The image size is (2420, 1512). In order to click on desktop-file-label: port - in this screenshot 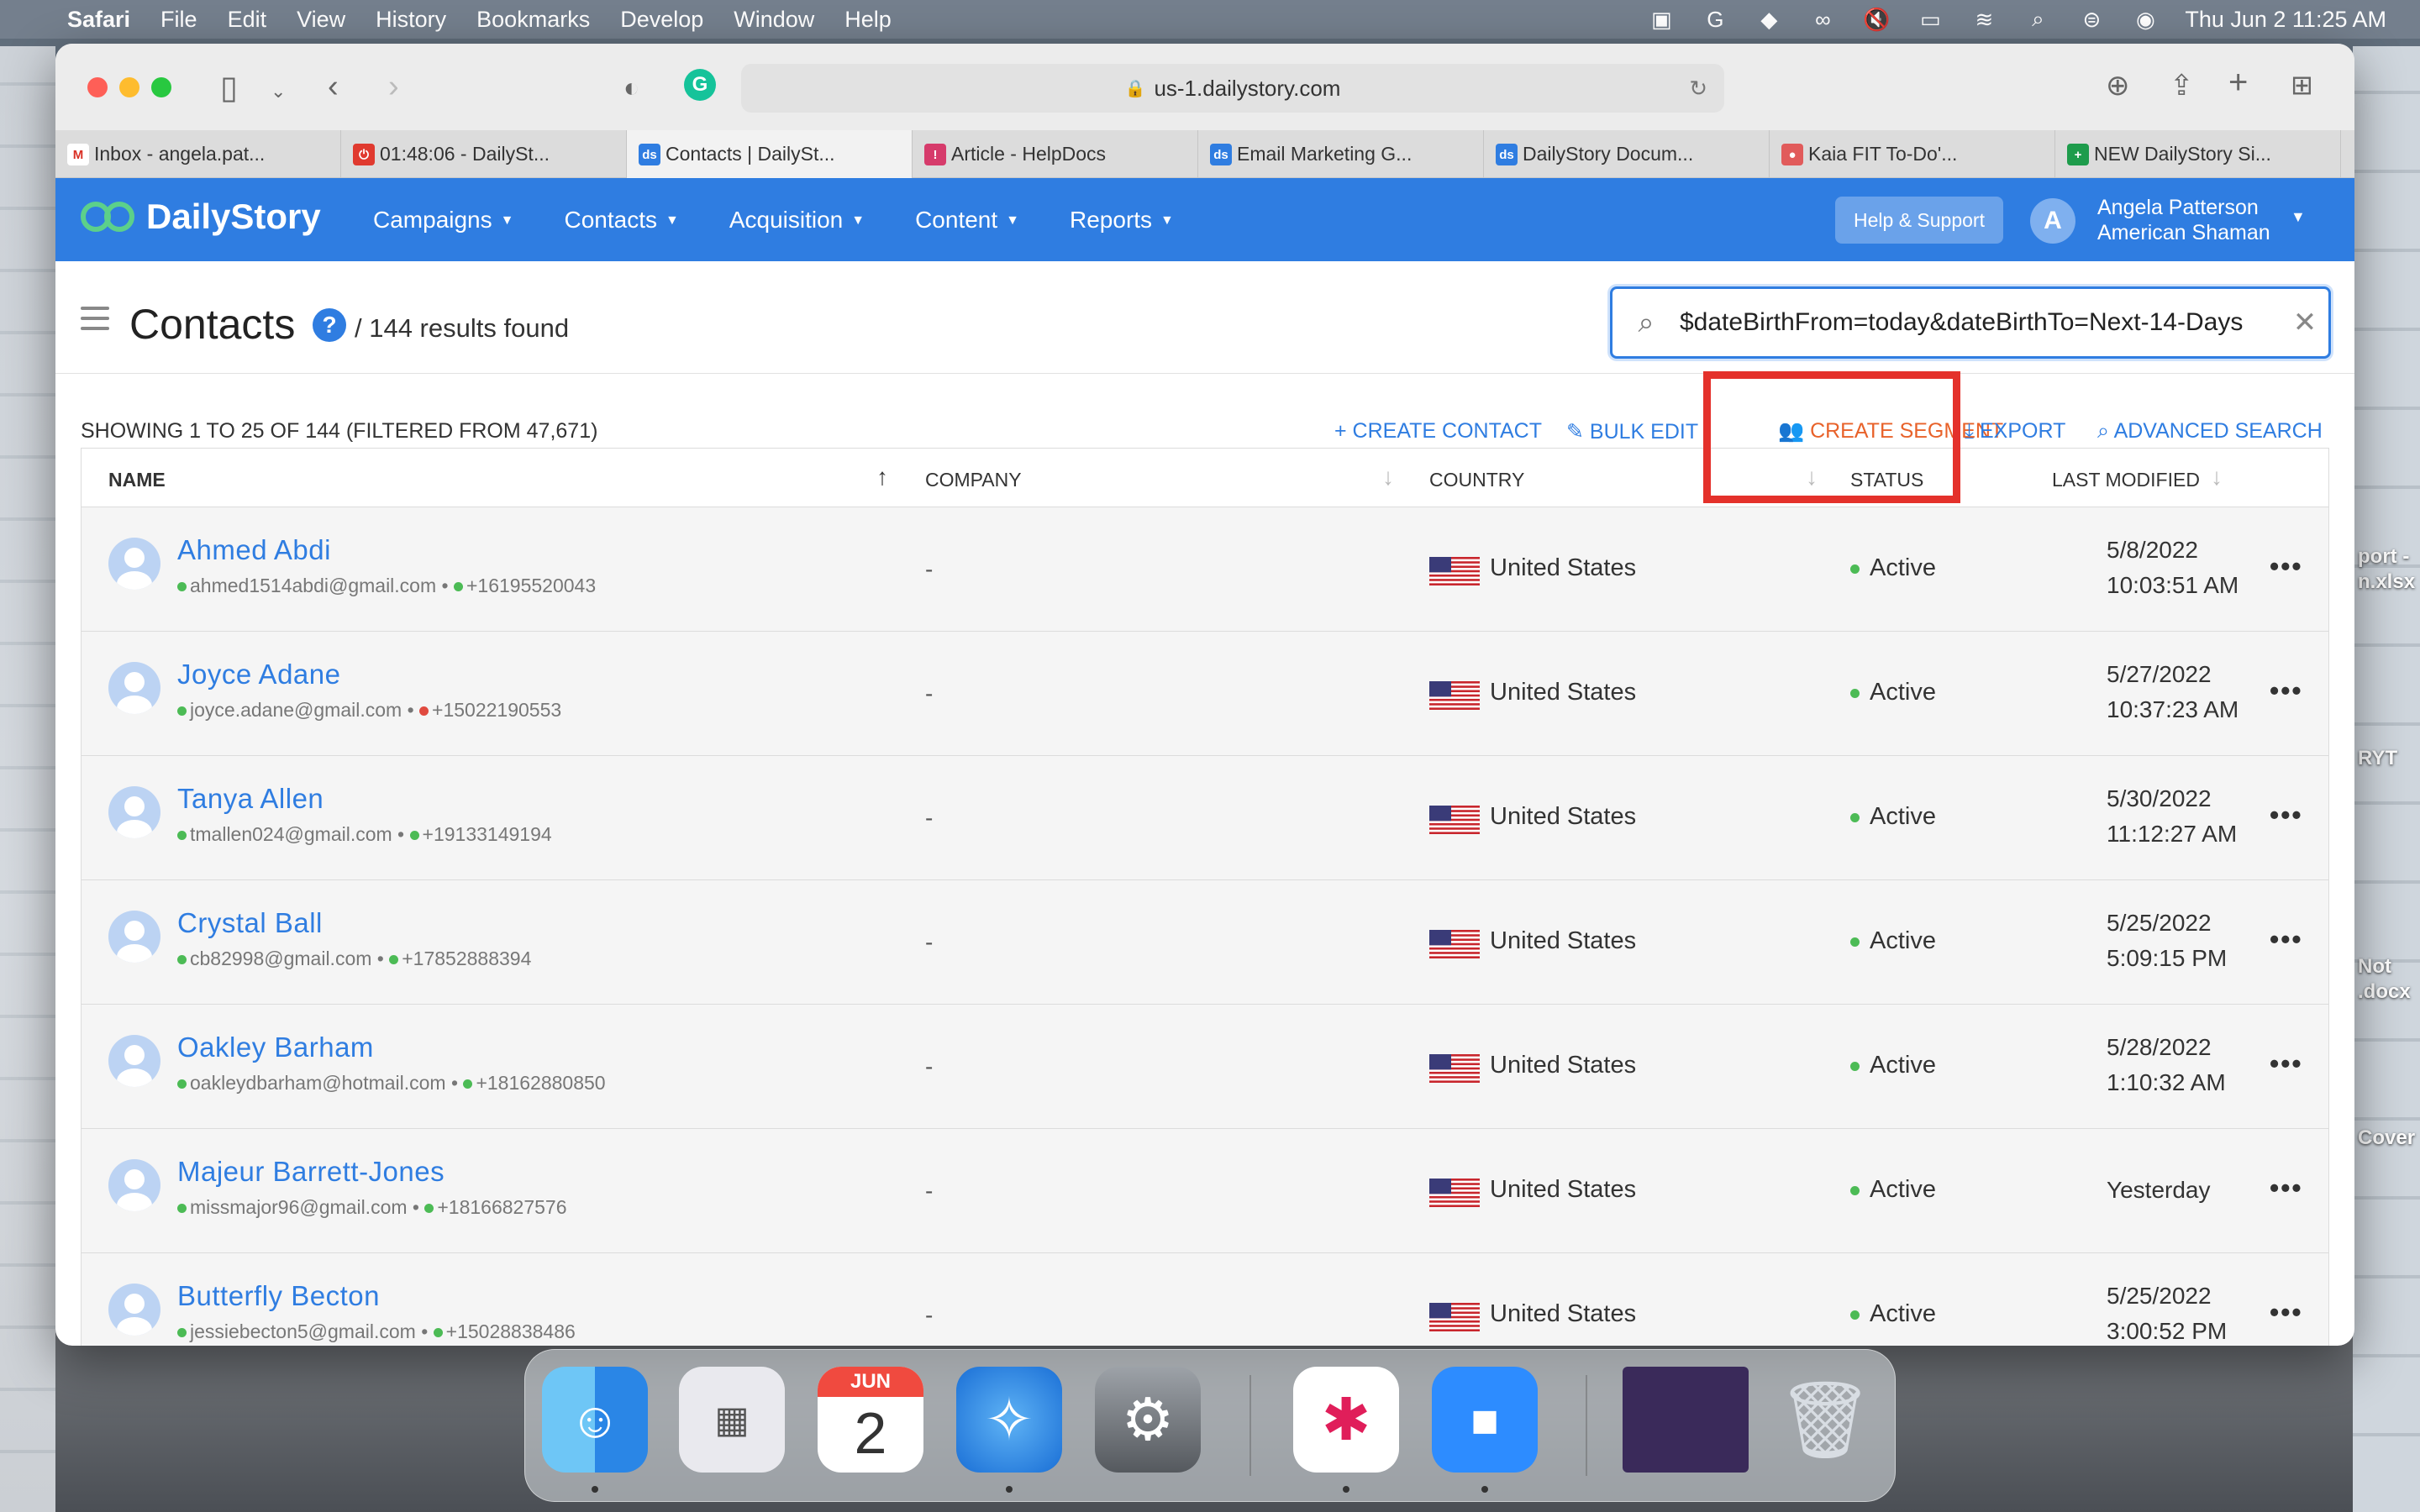, I will do `click(2389, 557)`.